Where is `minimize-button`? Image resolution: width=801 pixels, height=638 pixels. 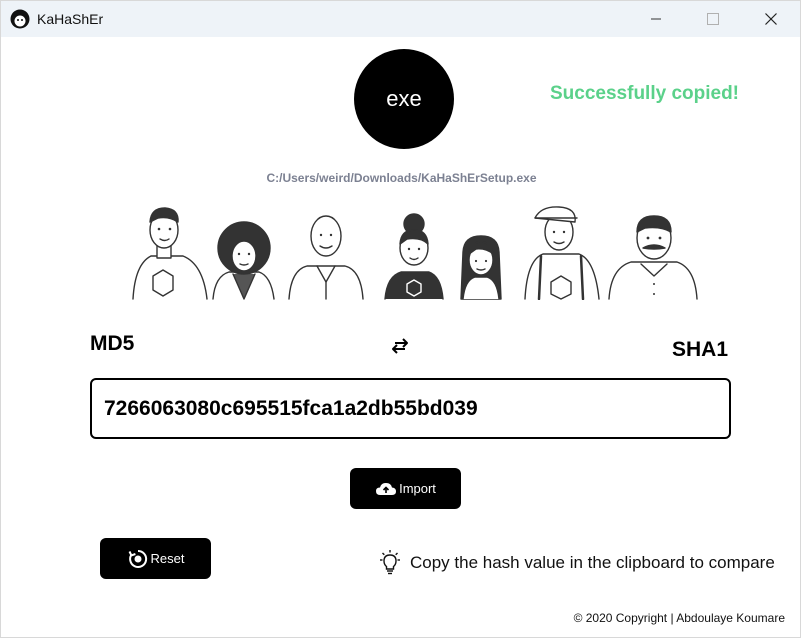 minimize-button is located at coordinates (656, 19).